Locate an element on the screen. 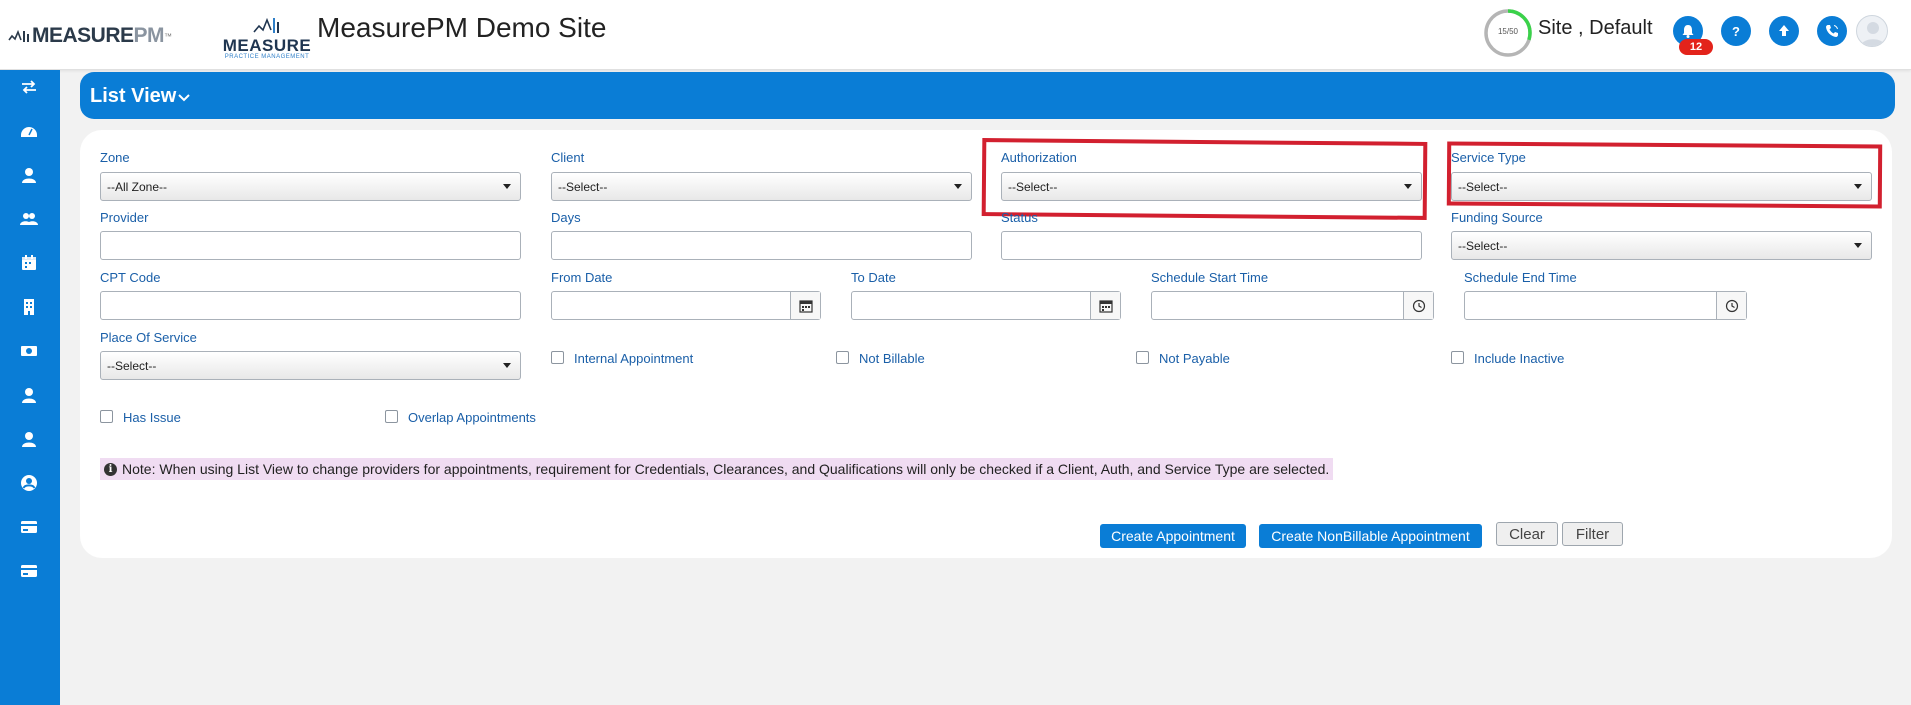 Image resolution: width=1911 pixels, height=705 pixels. has-issue-label: Has Issue is located at coordinates (152, 417).